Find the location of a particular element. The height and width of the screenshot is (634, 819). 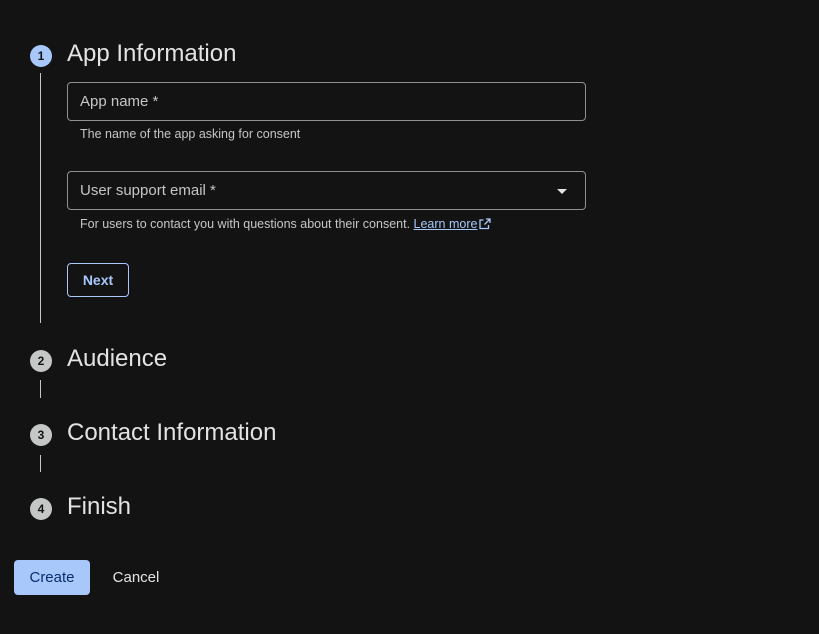

step-1-connector is located at coordinates (40, 198).